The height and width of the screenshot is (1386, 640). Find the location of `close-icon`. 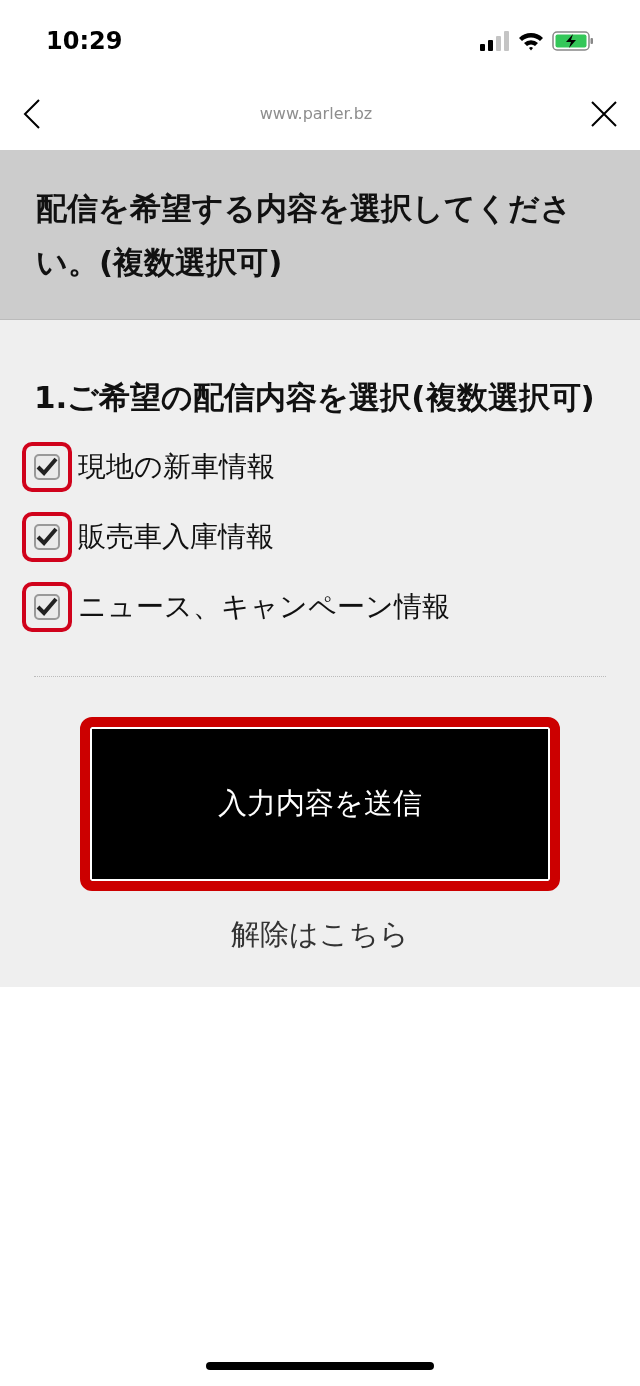

close-icon is located at coordinates (604, 114).